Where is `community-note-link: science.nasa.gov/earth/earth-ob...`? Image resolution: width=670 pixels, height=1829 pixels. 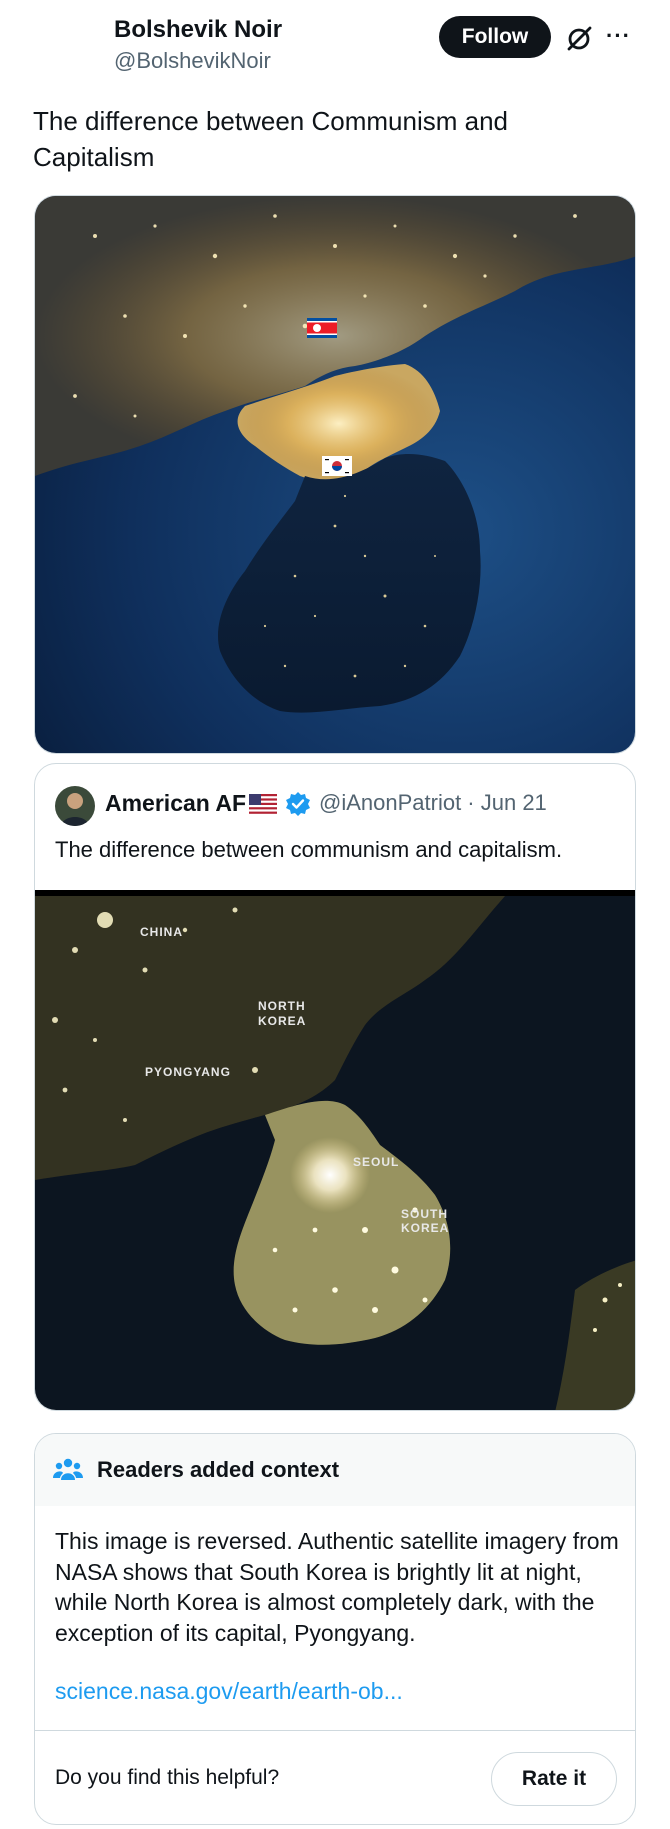 community-note-link: science.nasa.gov/earth/earth-ob... is located at coordinates (229, 1691).